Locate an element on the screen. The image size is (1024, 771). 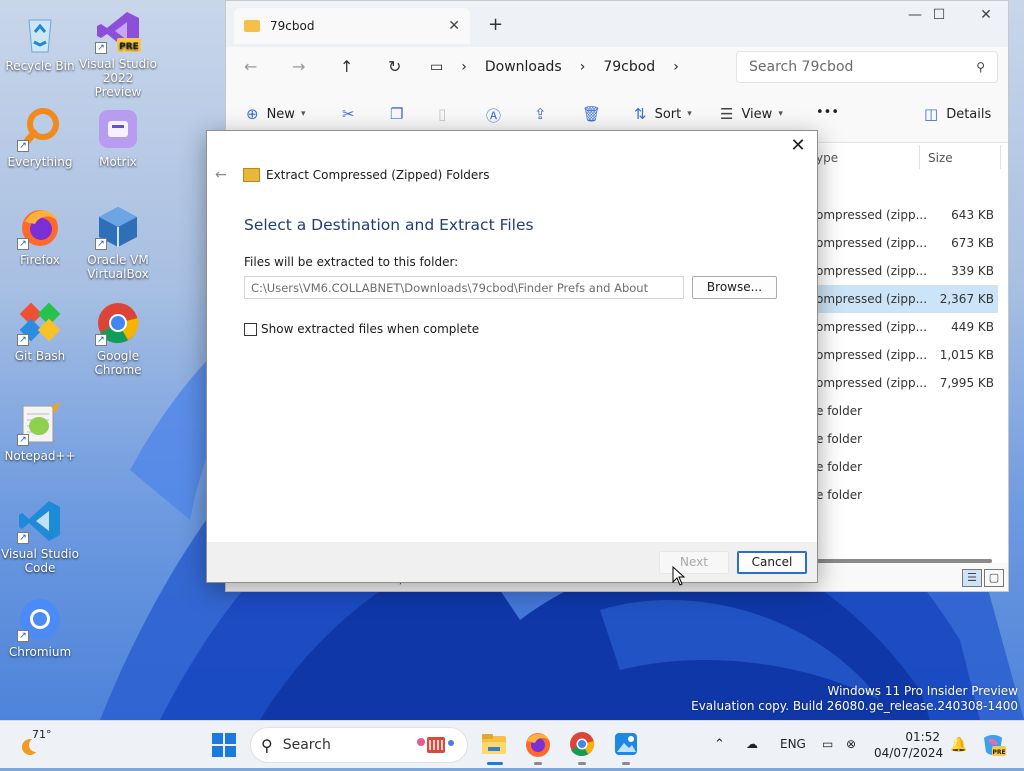
details-pane-button: ◫ Details is located at coordinates (957, 114).